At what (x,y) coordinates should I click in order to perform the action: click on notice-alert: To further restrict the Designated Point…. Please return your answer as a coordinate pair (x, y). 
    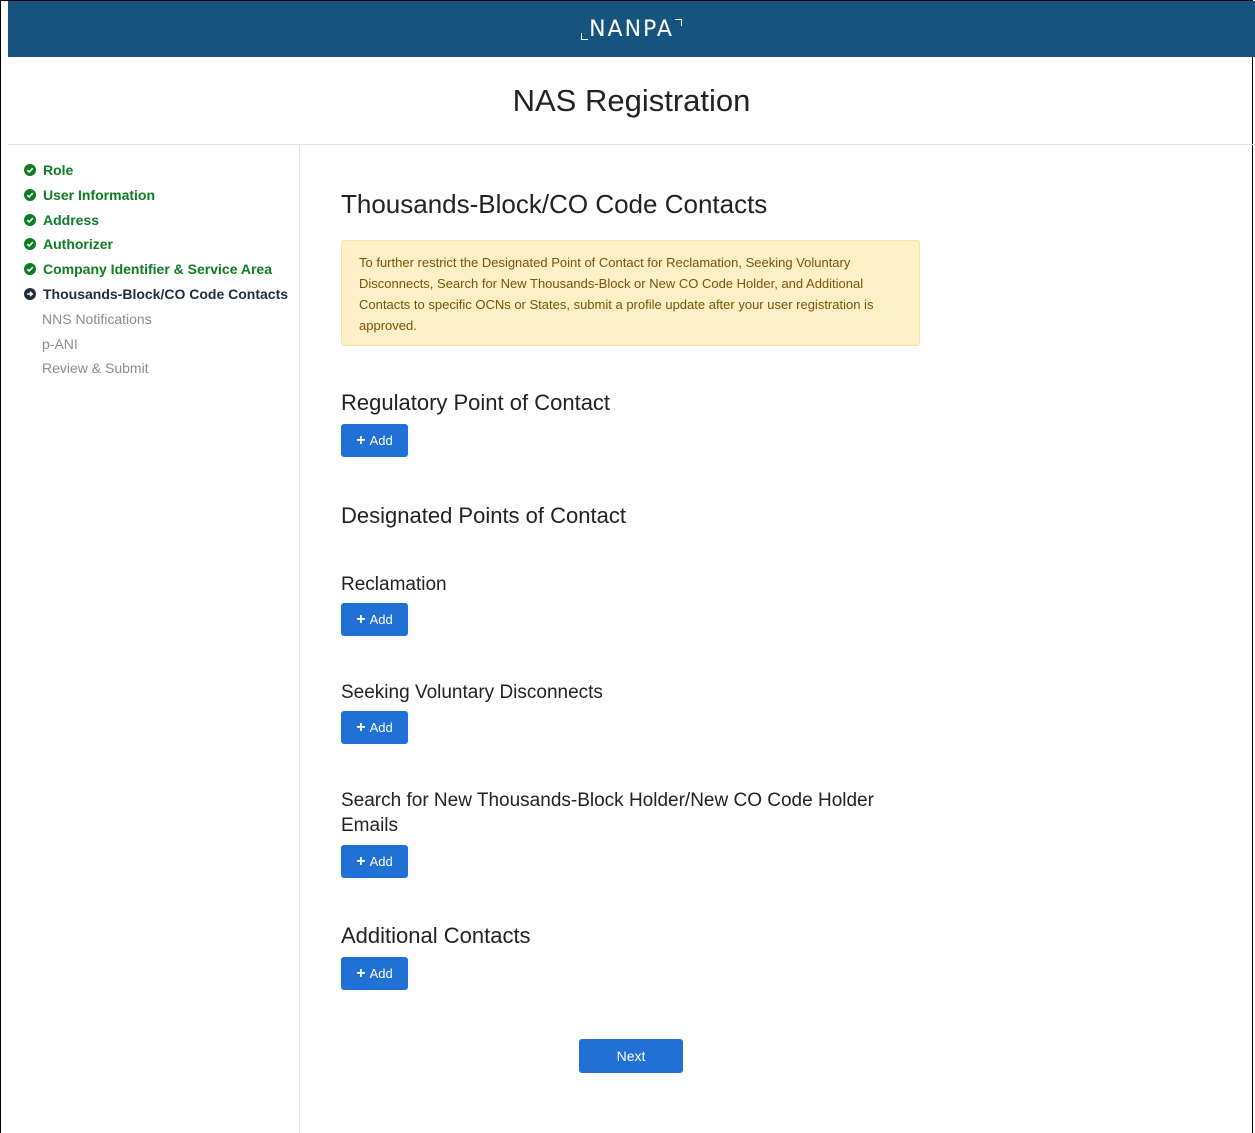
    Looking at the image, I should click on (630, 293).